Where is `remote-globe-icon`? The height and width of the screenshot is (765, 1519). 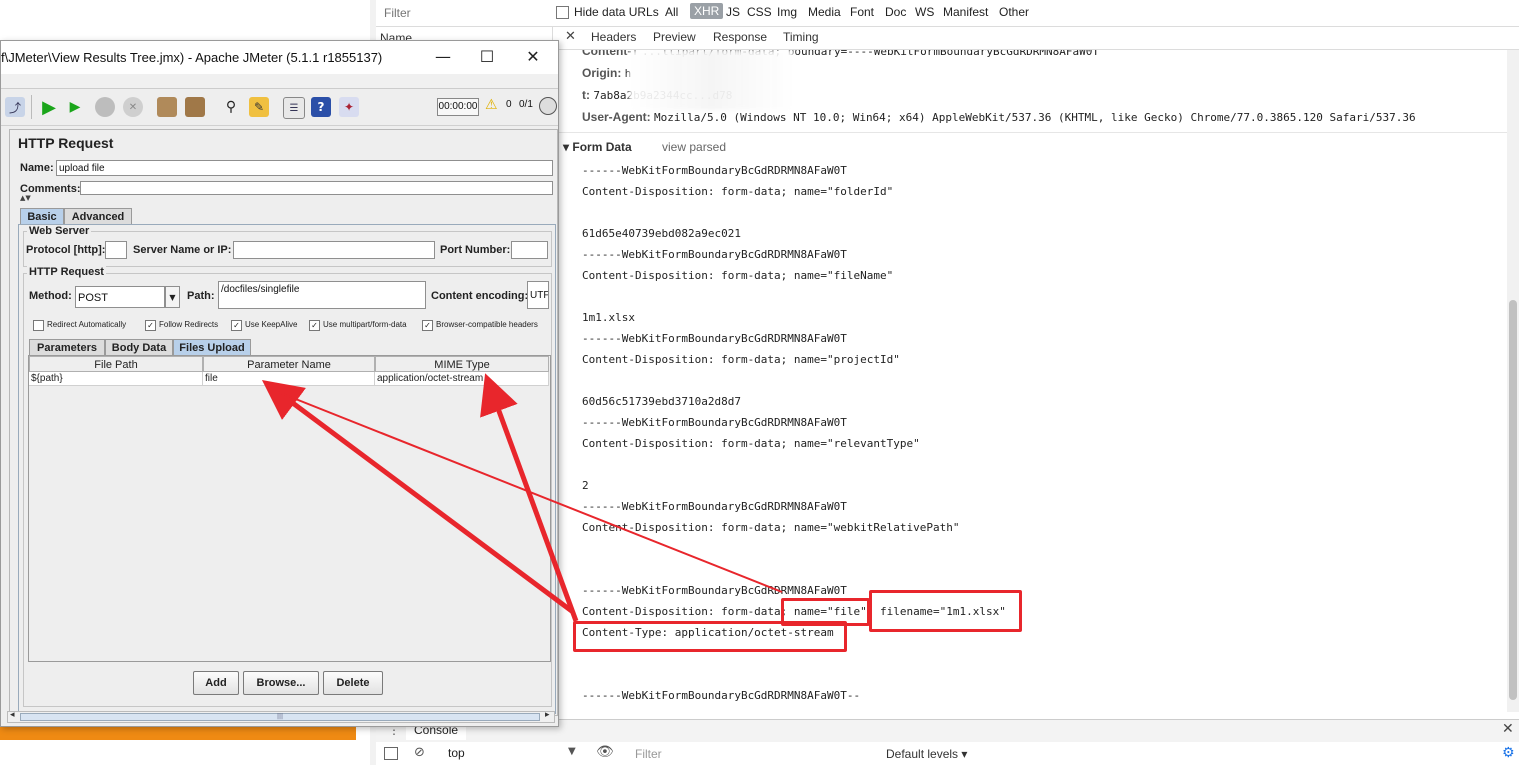 remote-globe-icon is located at coordinates (548, 106).